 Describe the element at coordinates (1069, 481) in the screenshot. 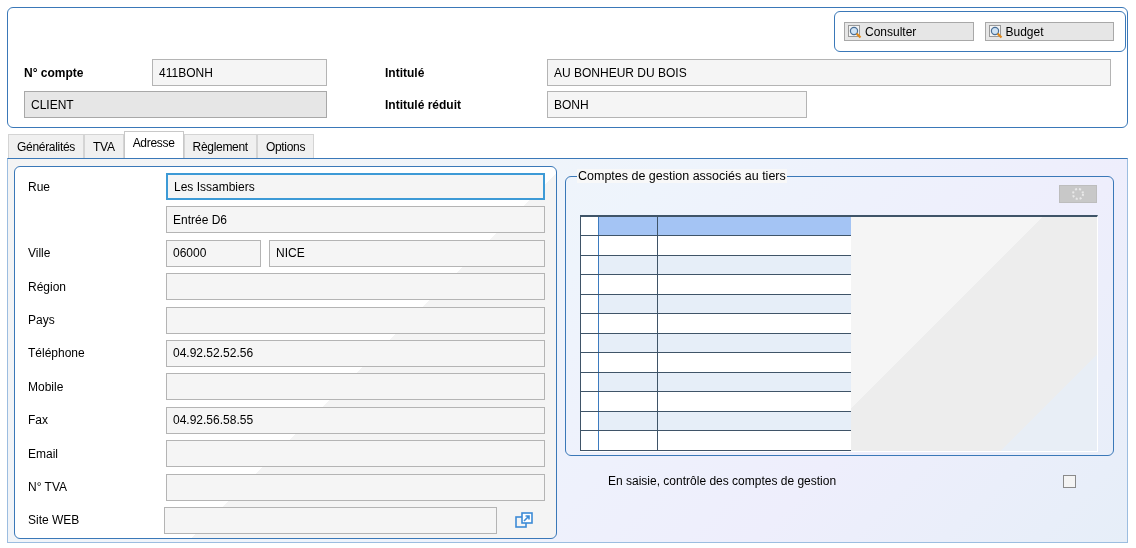

I see `checkbox` at that location.